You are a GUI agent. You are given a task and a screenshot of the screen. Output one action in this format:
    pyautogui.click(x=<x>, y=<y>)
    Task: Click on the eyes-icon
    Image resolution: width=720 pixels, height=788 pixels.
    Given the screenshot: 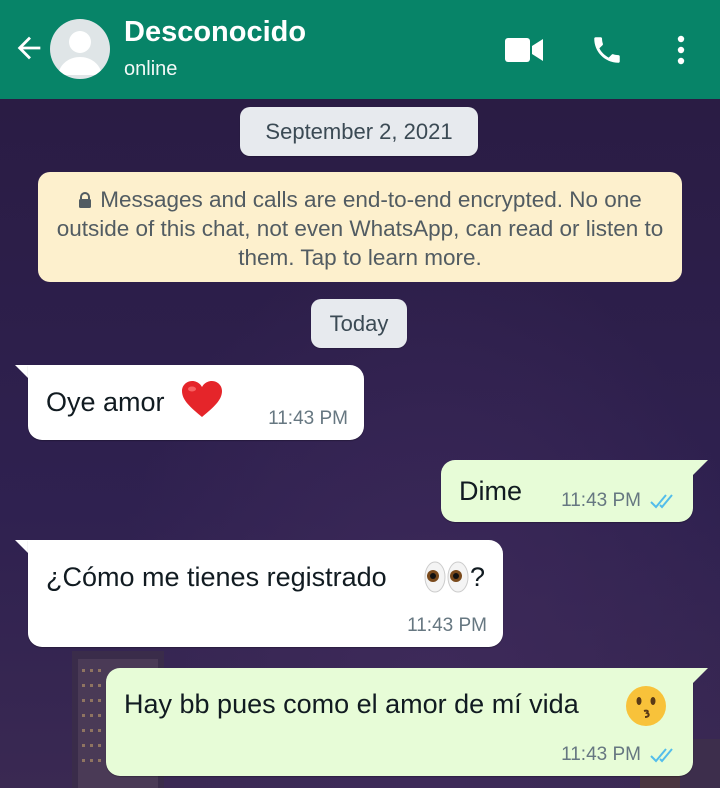 What is the action you would take?
    pyautogui.click(x=446, y=577)
    